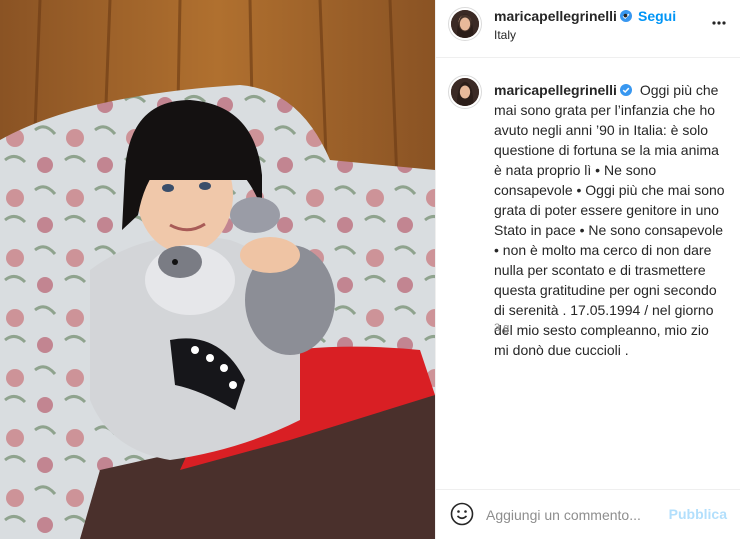 Image resolution: width=740 pixels, height=539 pixels. What do you see at coordinates (719, 23) in the screenshot?
I see `more-options-icon` at bounding box center [719, 23].